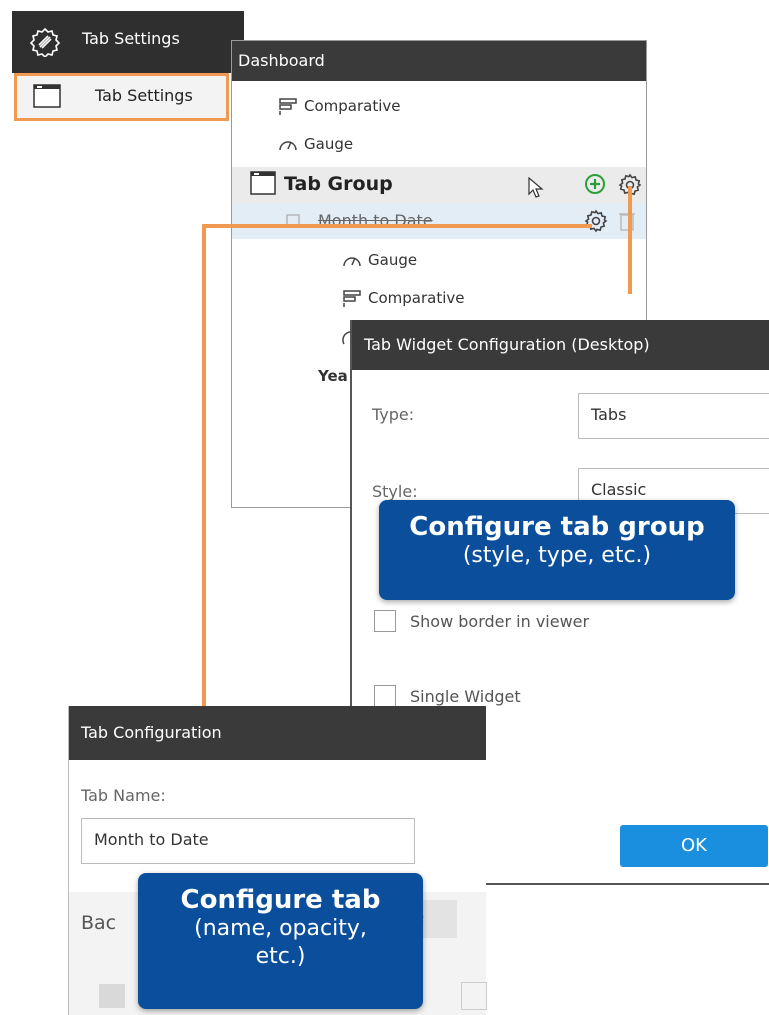 This screenshot has height=1015, width=769. What do you see at coordinates (131, 38) in the screenshot?
I see `tab-settings-header-label: Tab Settings` at bounding box center [131, 38].